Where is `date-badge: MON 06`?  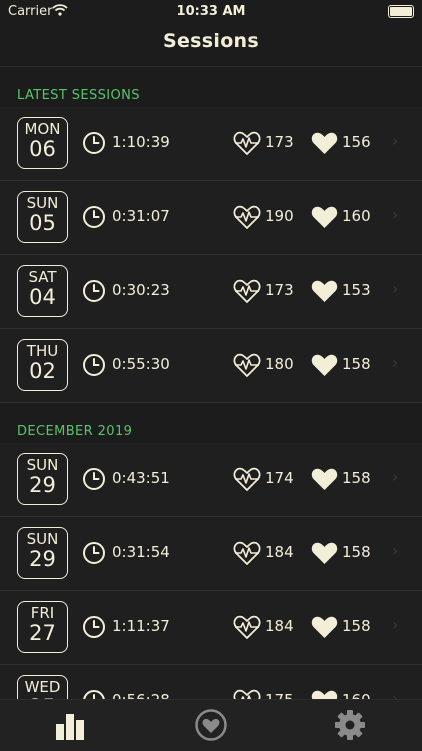 date-badge: MON 06 is located at coordinates (42, 143).